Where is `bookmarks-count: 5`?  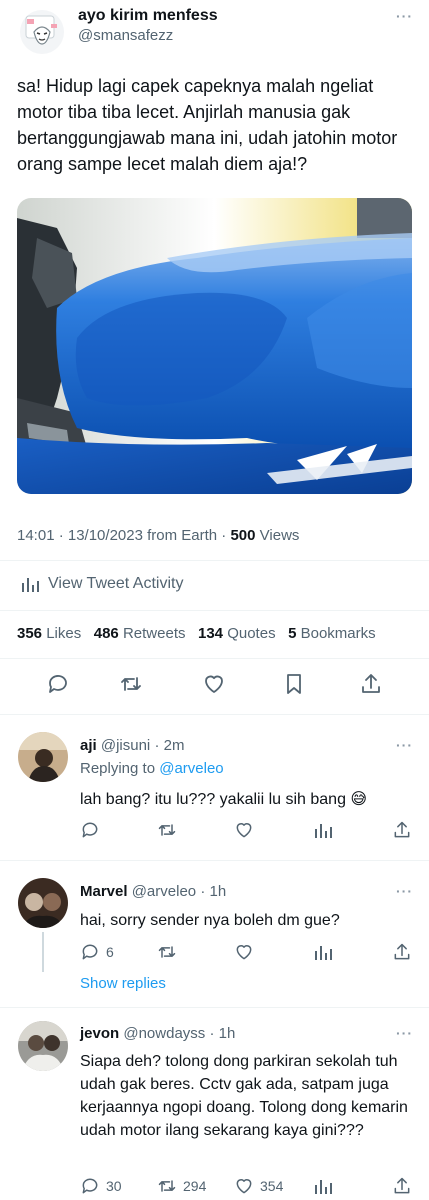
bookmarks-count: 5 is located at coordinates (292, 633).